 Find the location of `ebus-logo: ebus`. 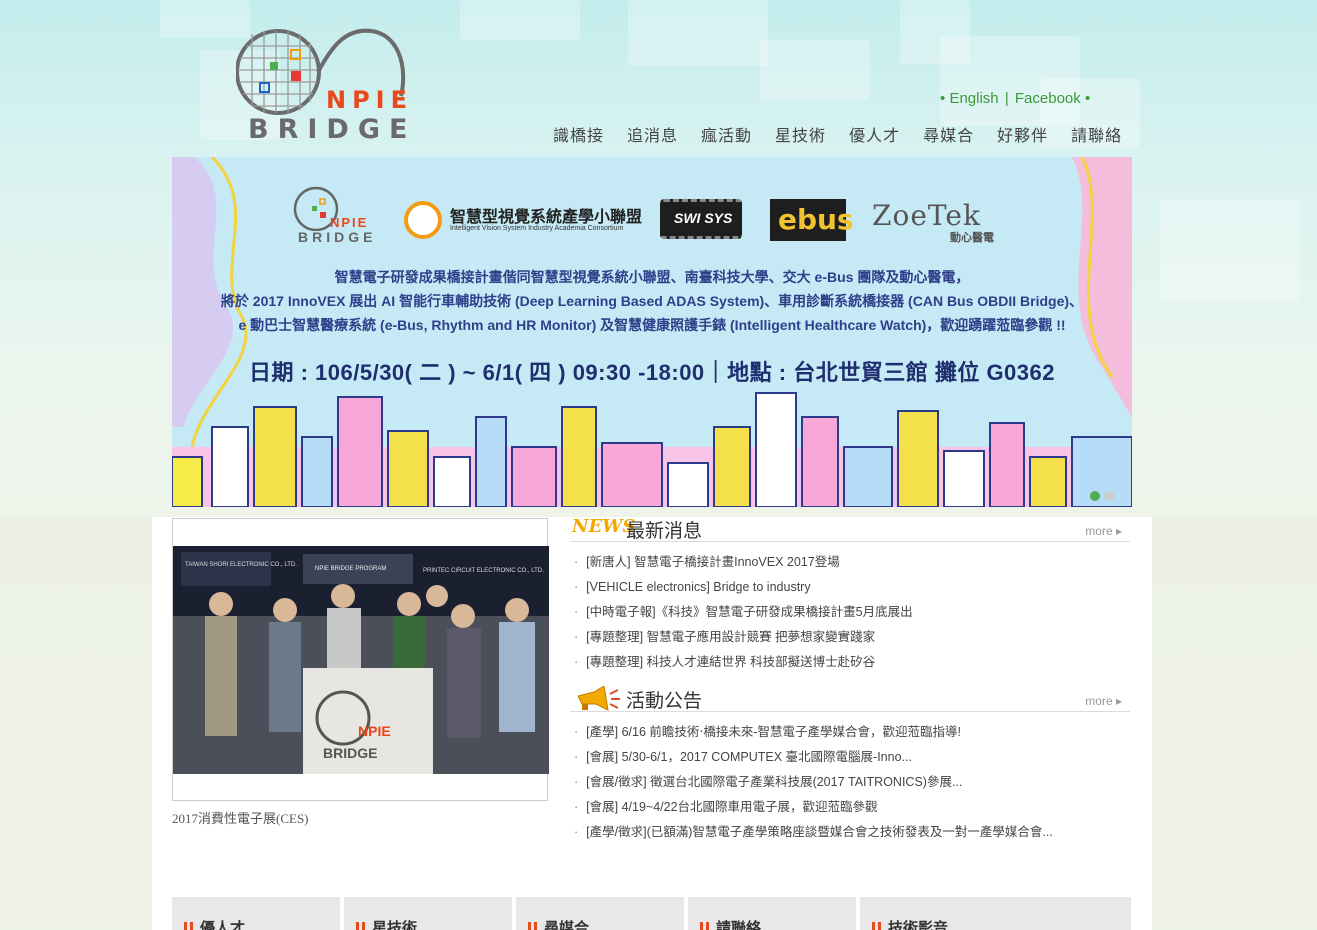

ebus-logo: ebus is located at coordinates (812, 220).